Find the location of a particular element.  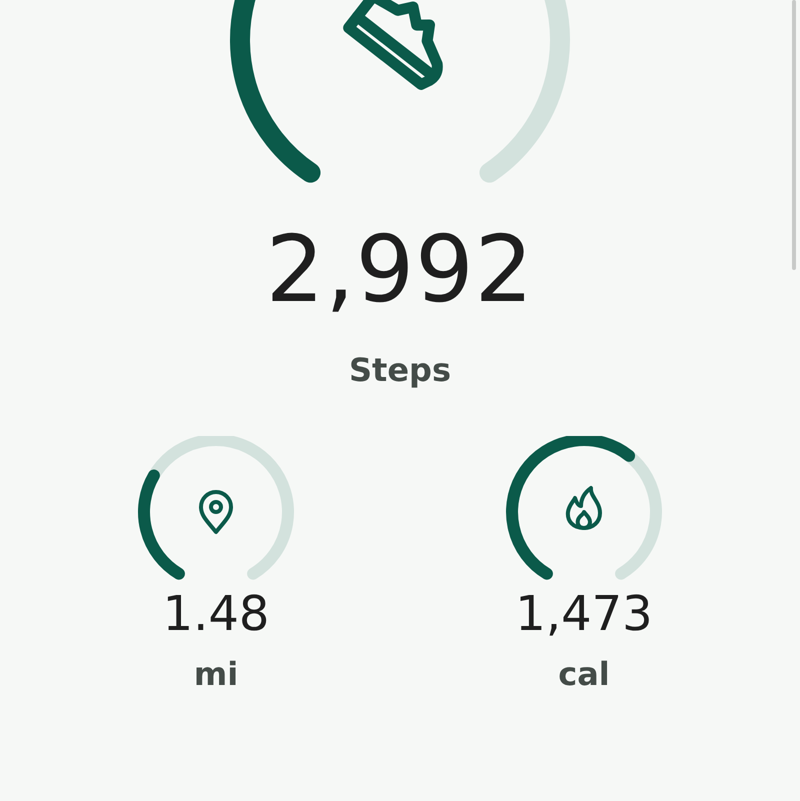

metric-unit: mi is located at coordinates (216, 674).